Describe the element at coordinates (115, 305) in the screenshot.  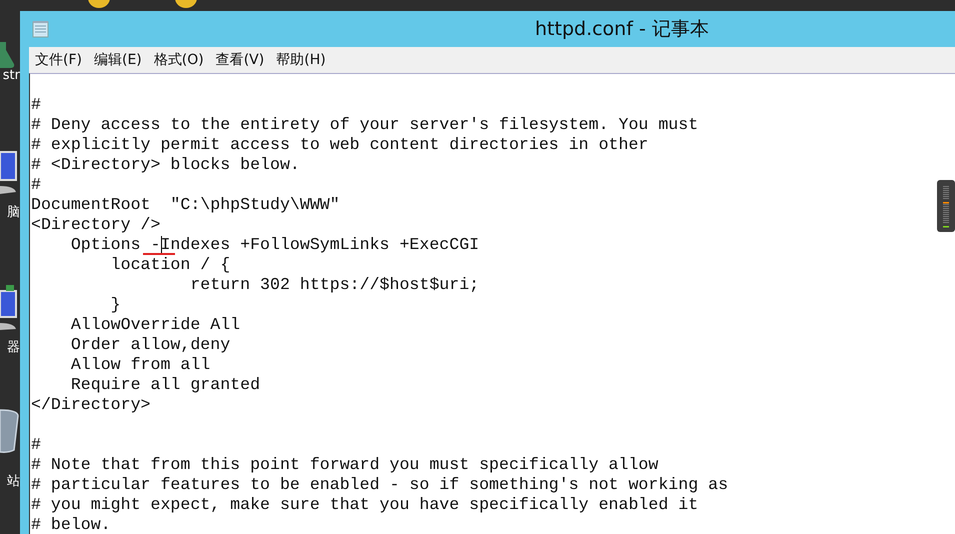
I see `code-line: }` at that location.